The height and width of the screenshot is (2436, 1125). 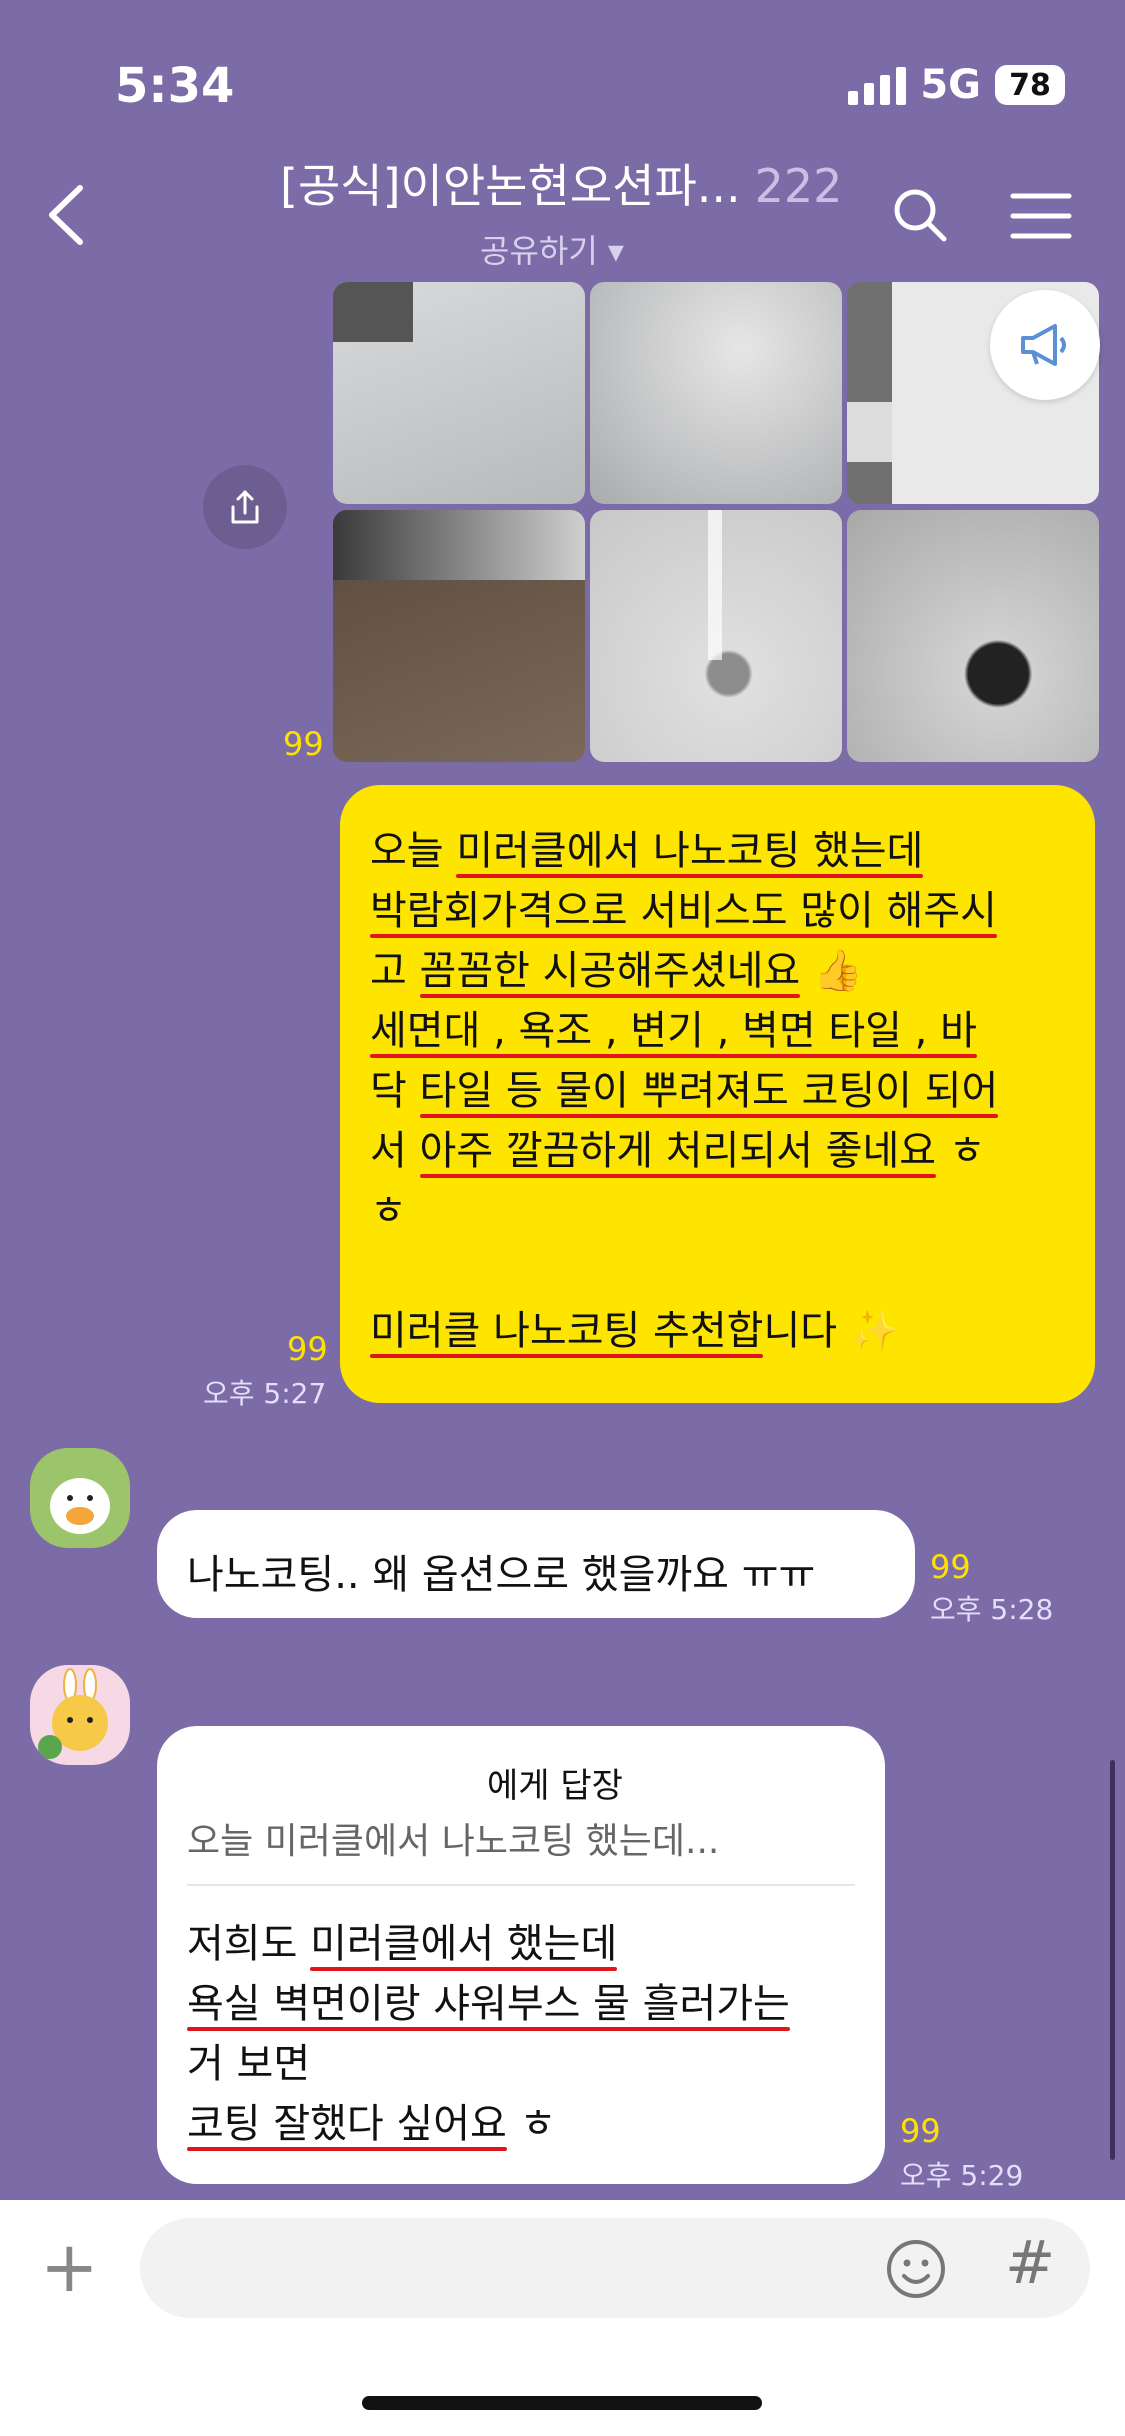 What do you see at coordinates (673, 1031) in the screenshot?
I see `message-line: 세면대 , 욕조 , 변기 , 벽면 타일 , 바` at bounding box center [673, 1031].